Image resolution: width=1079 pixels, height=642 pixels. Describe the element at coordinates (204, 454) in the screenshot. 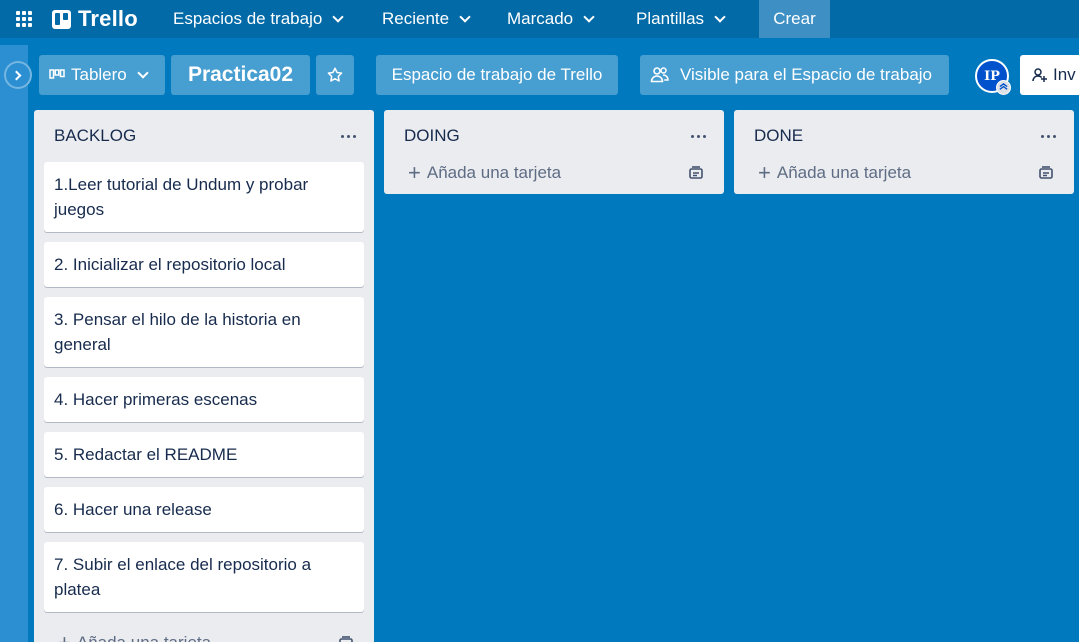

I see `card: 5. Redactar el README` at that location.